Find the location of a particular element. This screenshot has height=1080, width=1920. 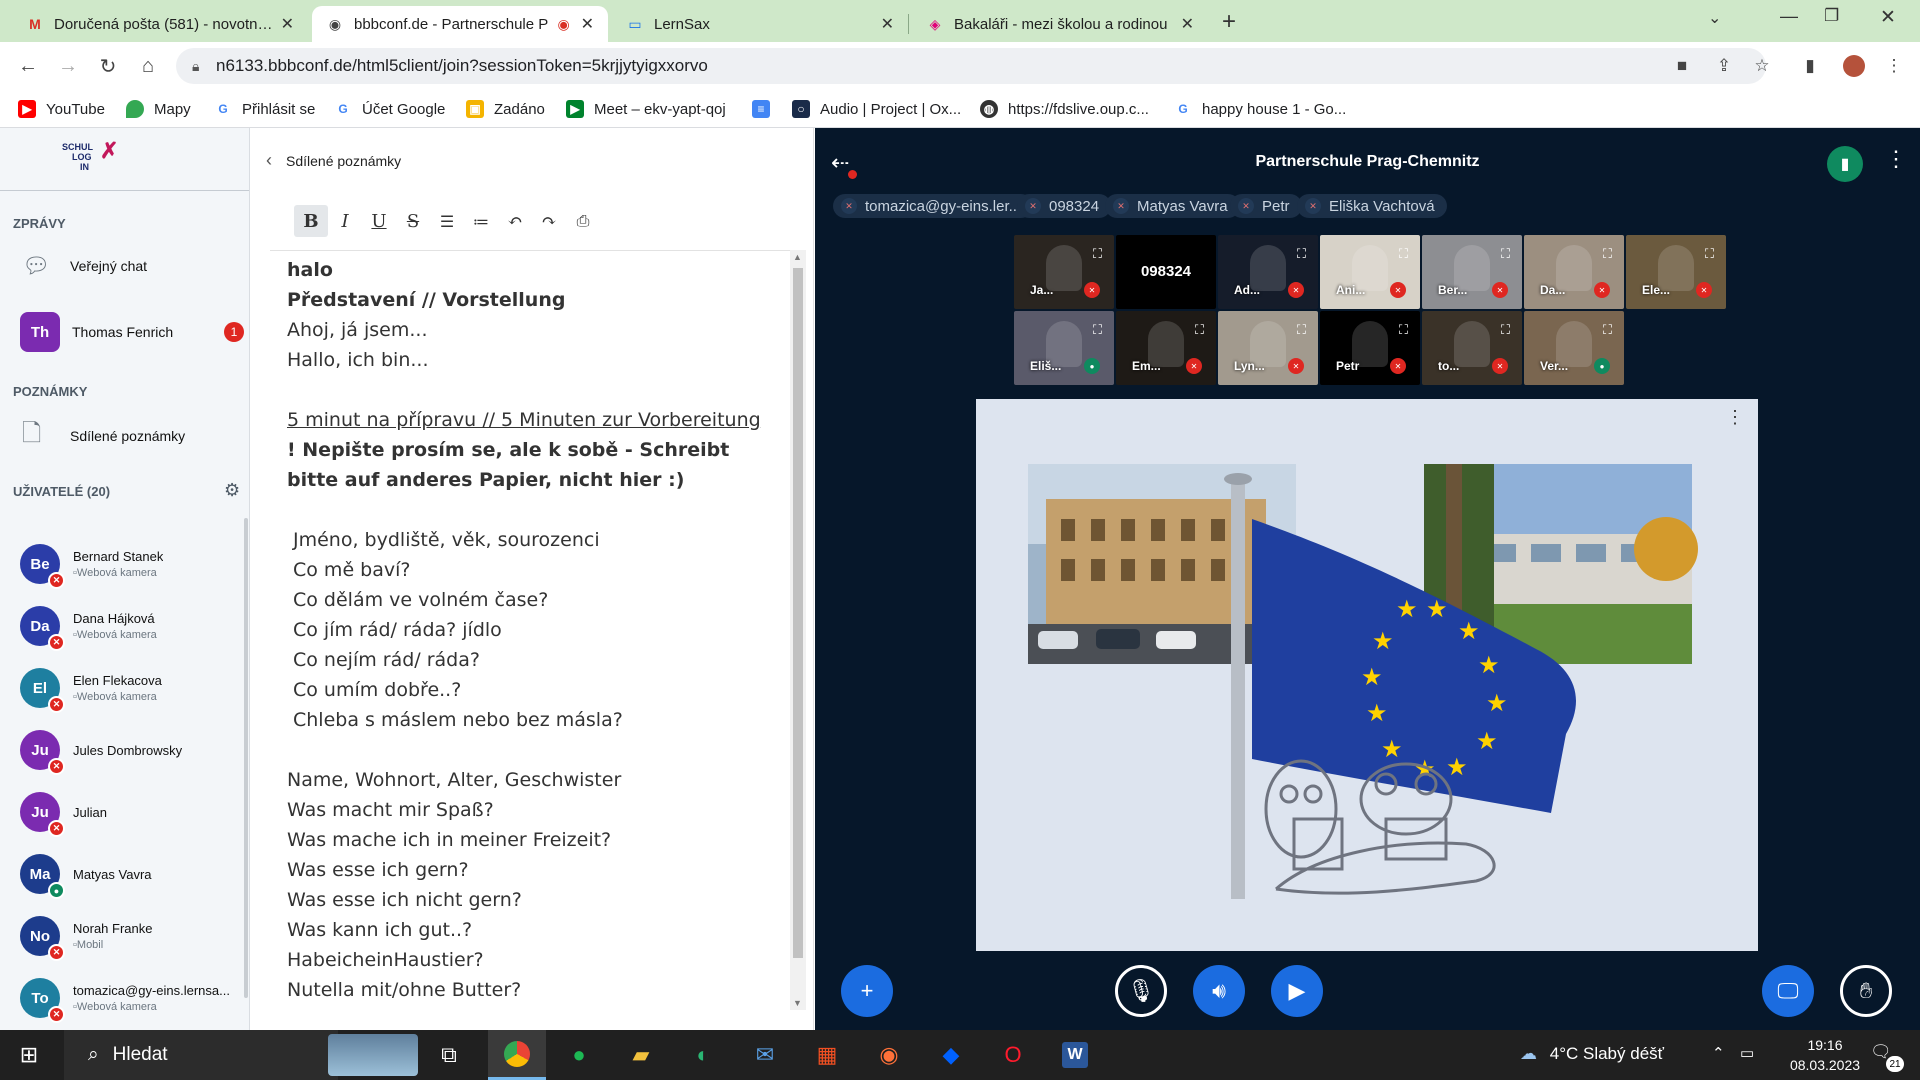

new-tab-button: + is located at coordinates (1229, 22).